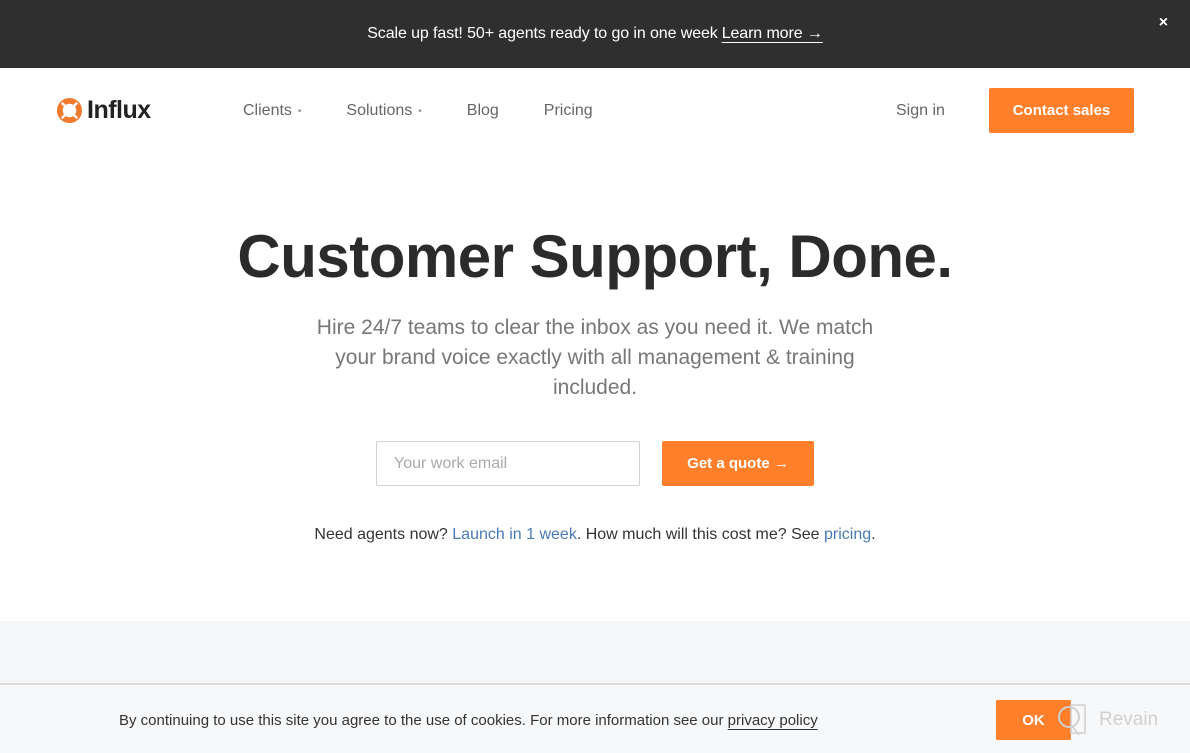 This screenshot has width=1190, height=753. Describe the element at coordinates (508, 463) in the screenshot. I see `work-email-input` at that location.